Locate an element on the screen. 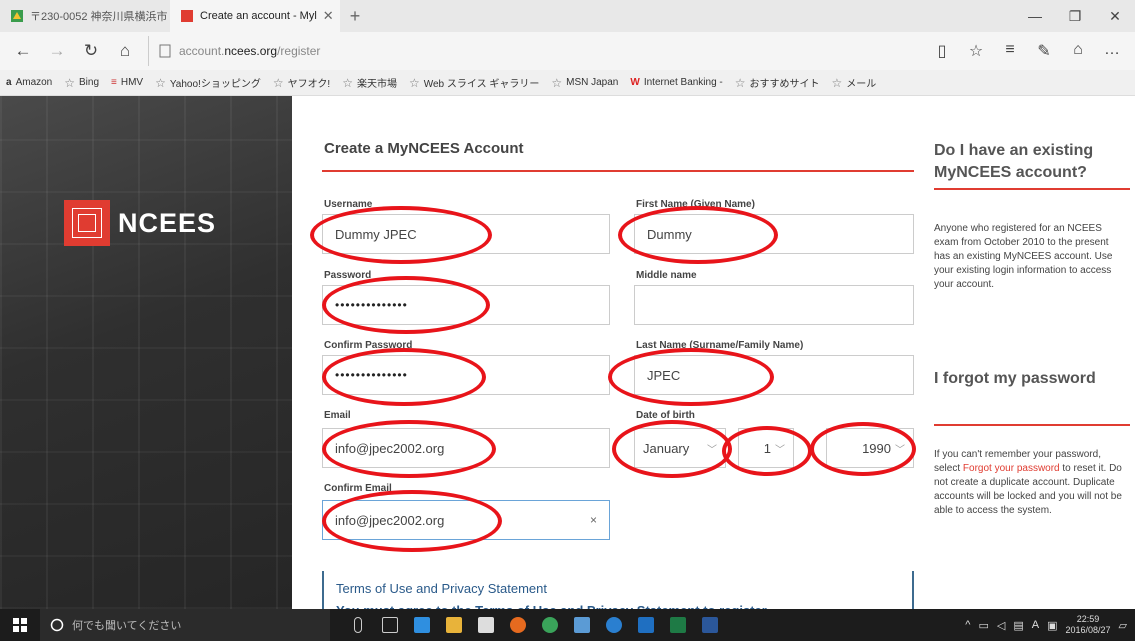 Image resolution: width=1135 pixels, height=641 pixels. existing-account-heading: Do I have an existing MyNCEES account? is located at coordinates (1014, 161).